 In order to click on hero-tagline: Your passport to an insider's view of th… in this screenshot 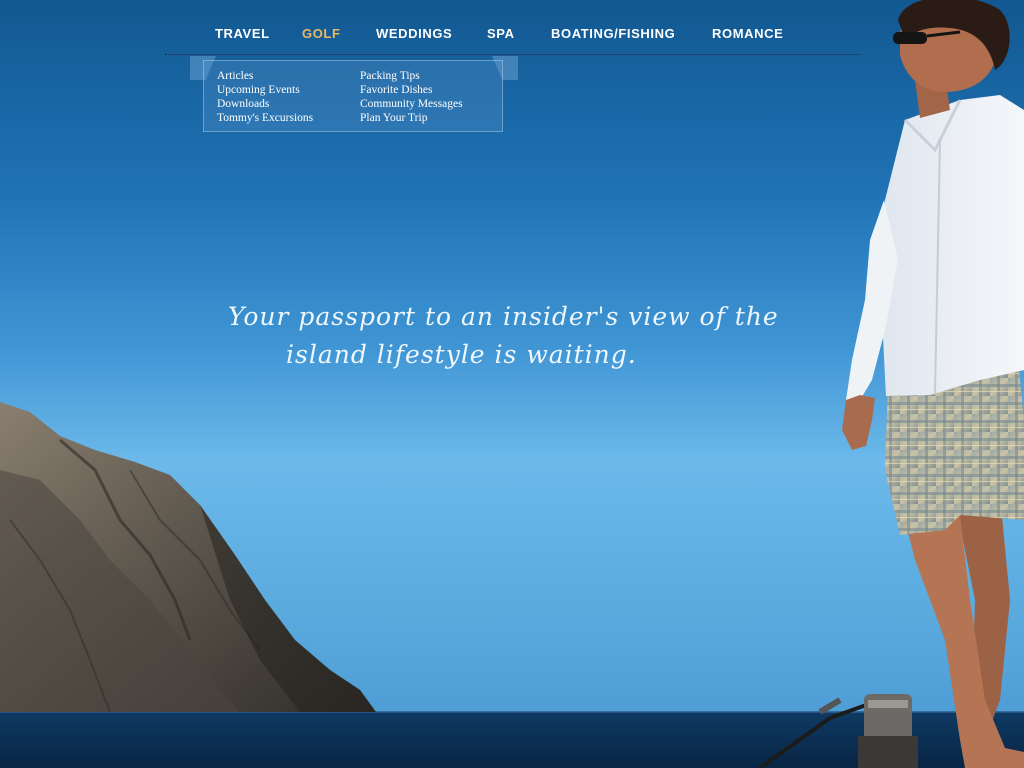, I will do `click(508, 336)`.